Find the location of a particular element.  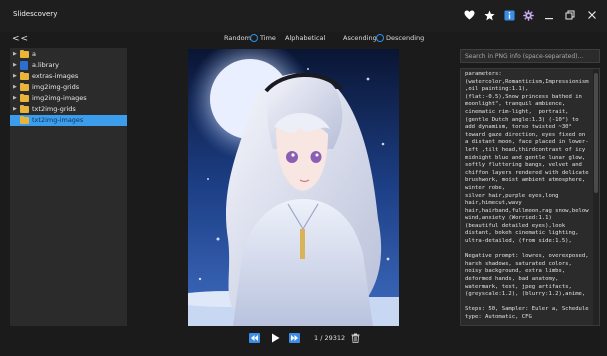

tree-item-label: a is located at coordinates (34, 54).